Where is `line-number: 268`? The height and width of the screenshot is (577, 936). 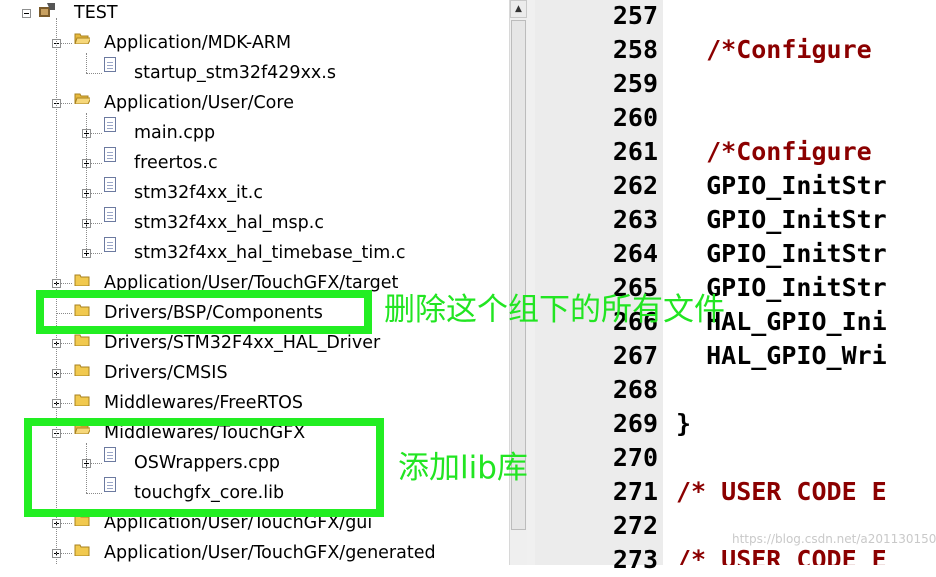
line-number: 268 is located at coordinates (635, 389).